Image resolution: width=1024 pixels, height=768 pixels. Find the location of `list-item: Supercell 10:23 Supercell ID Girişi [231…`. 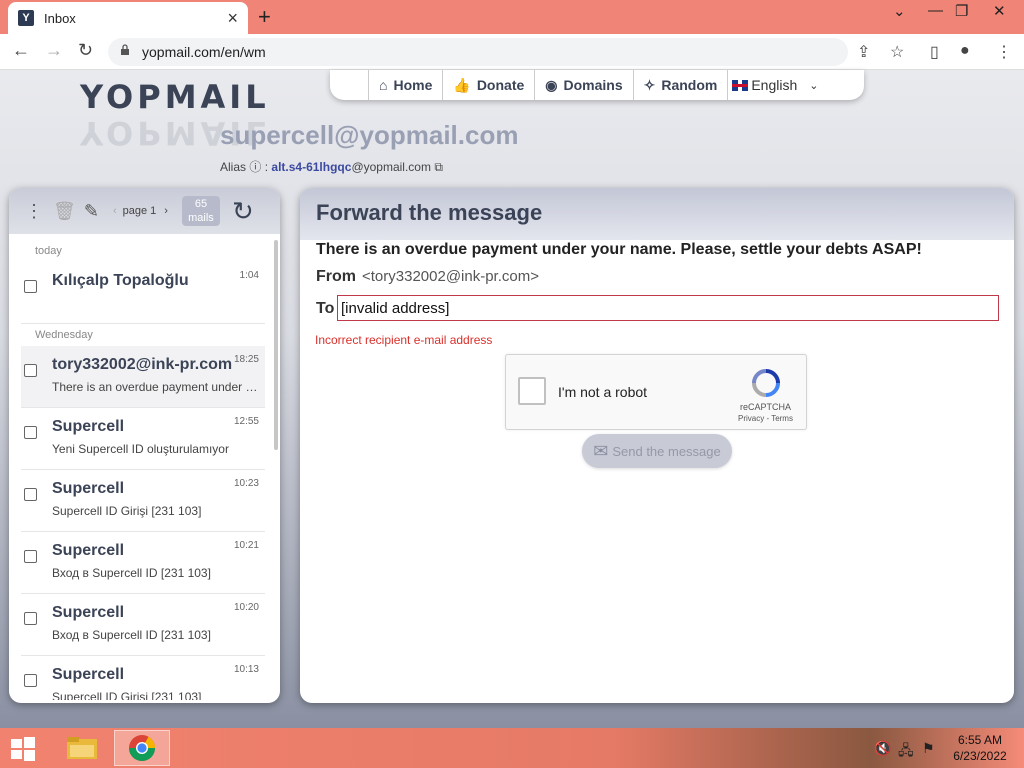

list-item: Supercell 10:23 Supercell ID Girişi [231… is located at coordinates (143, 501).